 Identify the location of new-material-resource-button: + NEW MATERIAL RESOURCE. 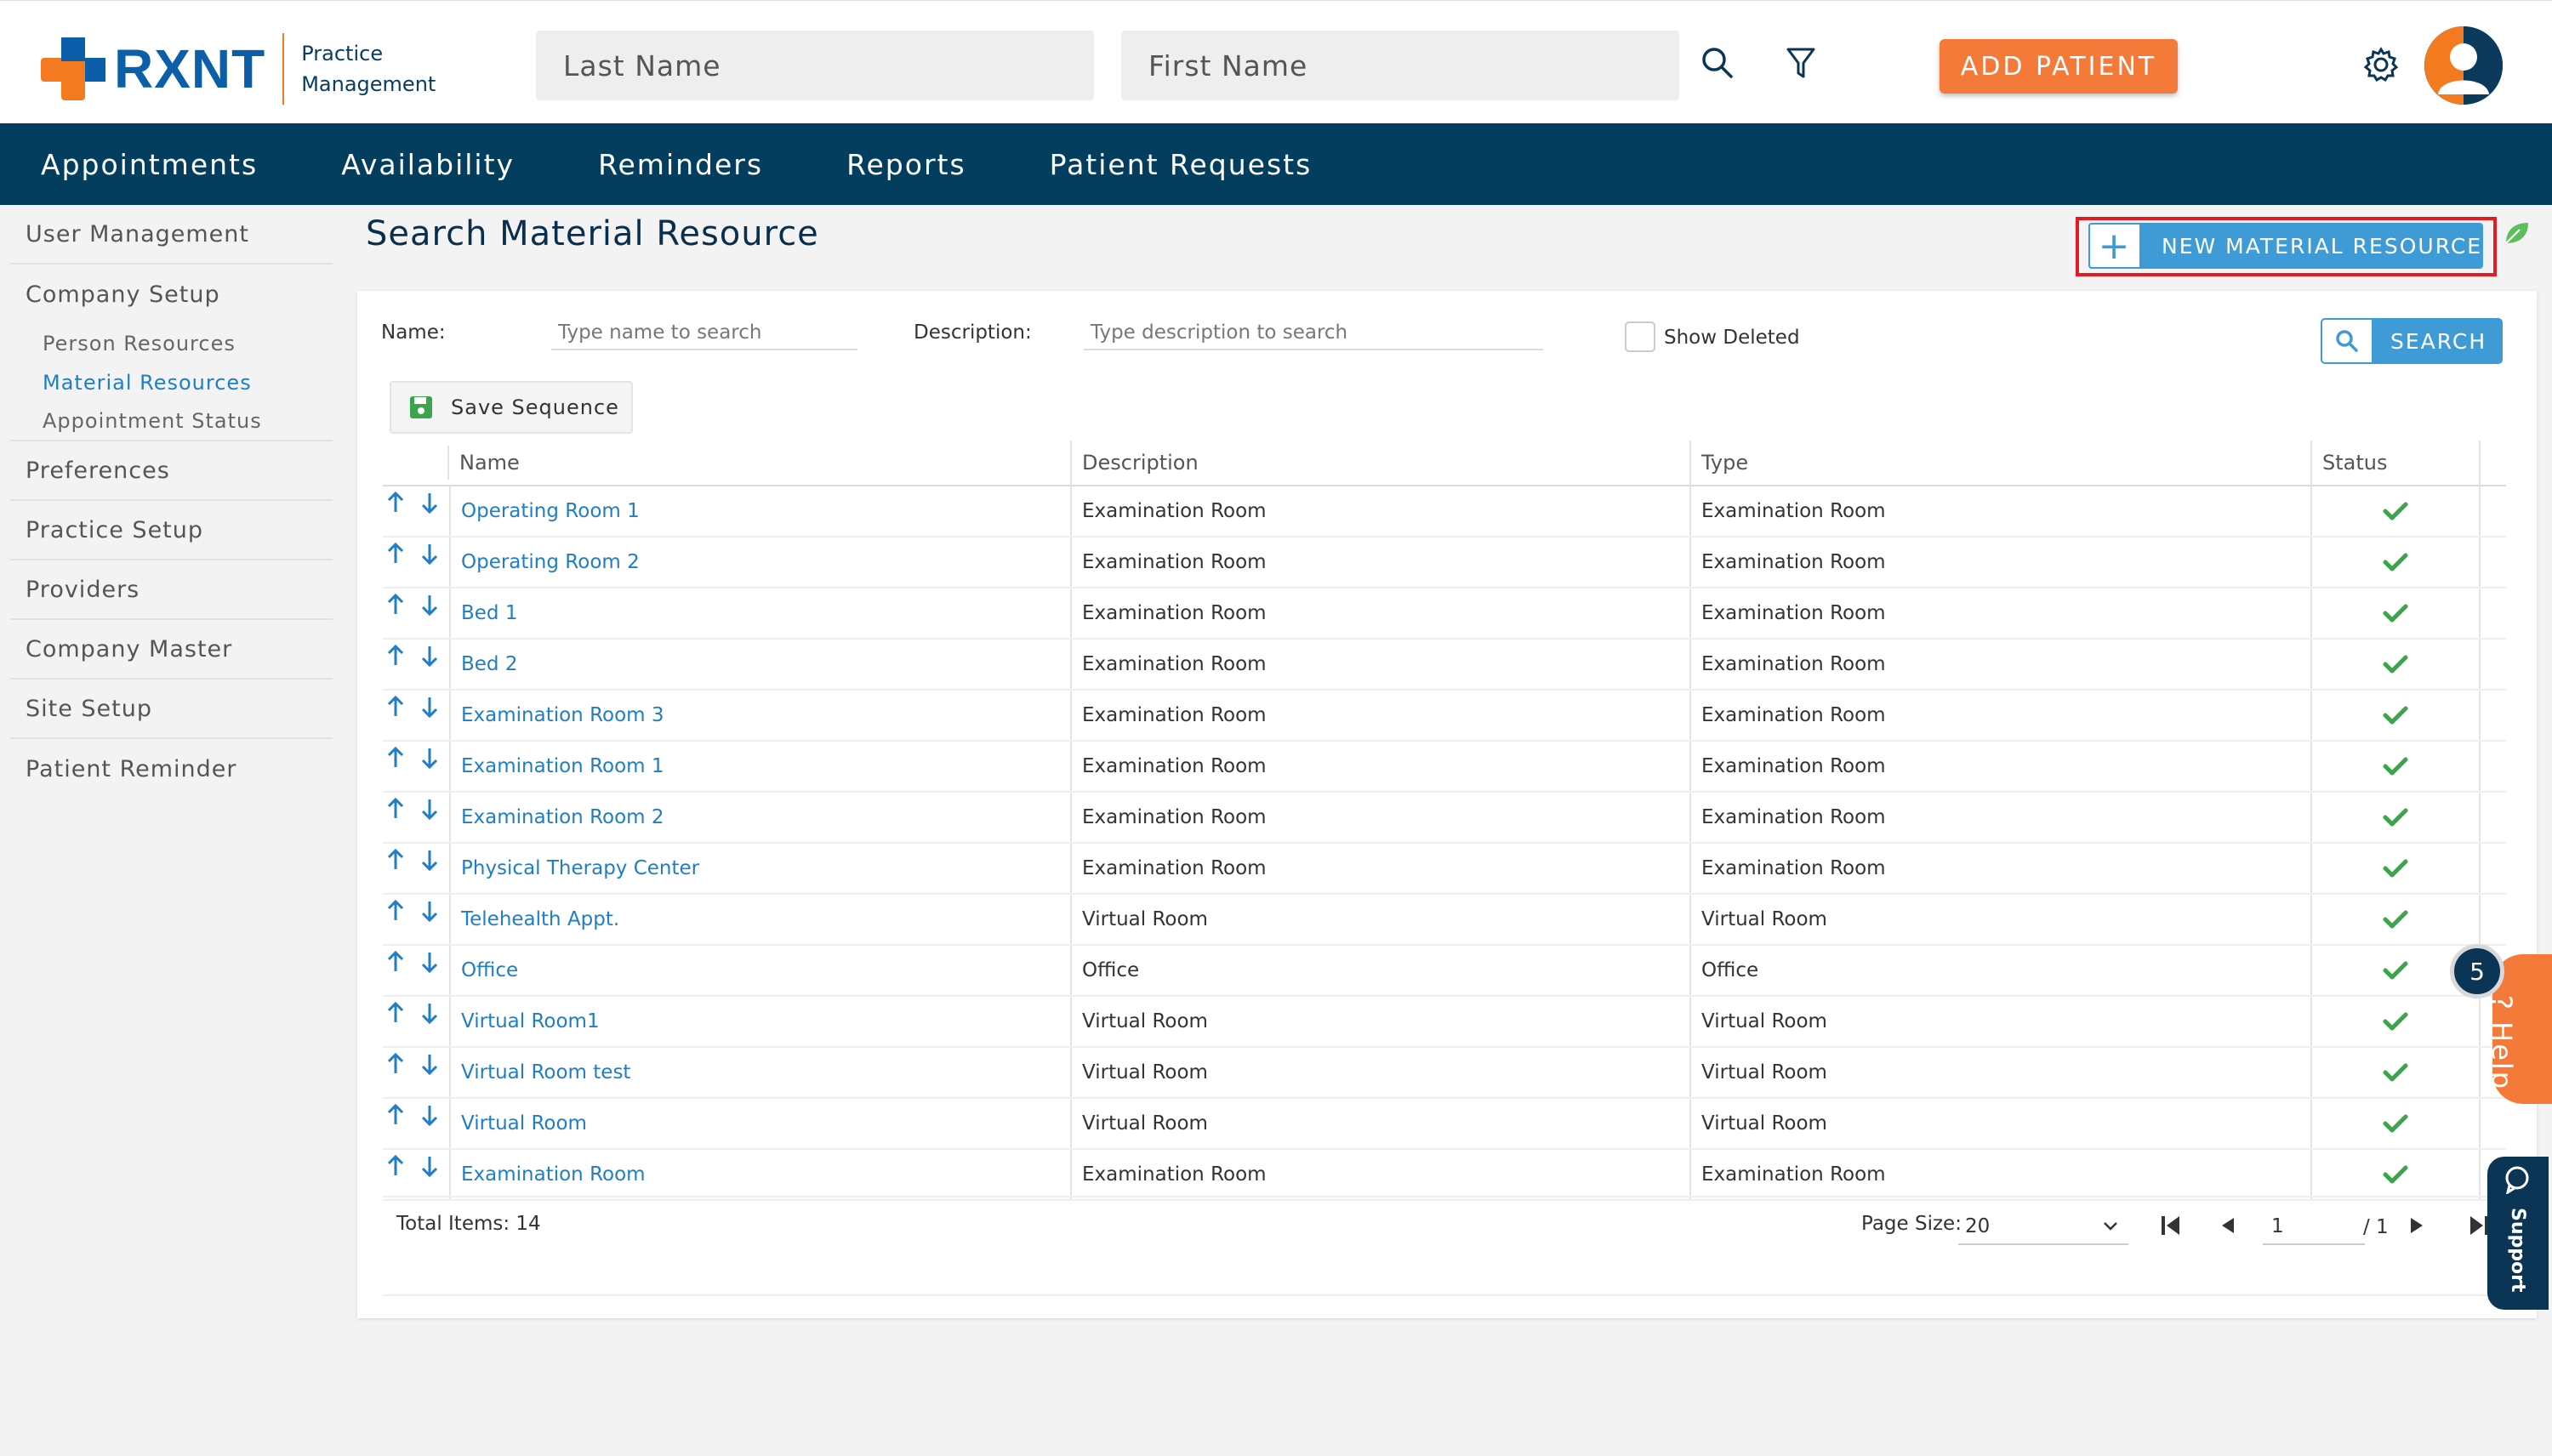
(2285, 246).